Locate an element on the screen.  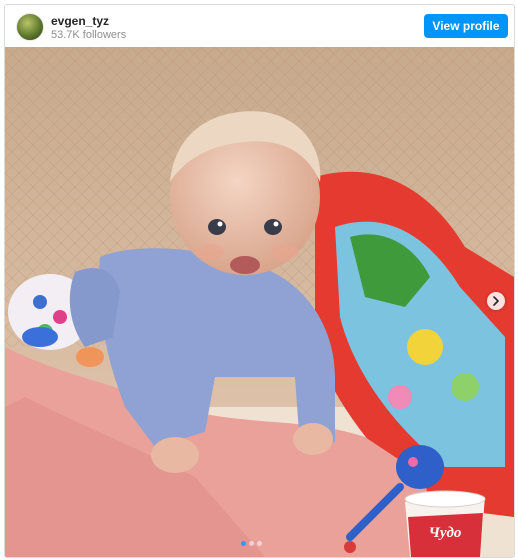
next-slide-button is located at coordinates (496, 301).